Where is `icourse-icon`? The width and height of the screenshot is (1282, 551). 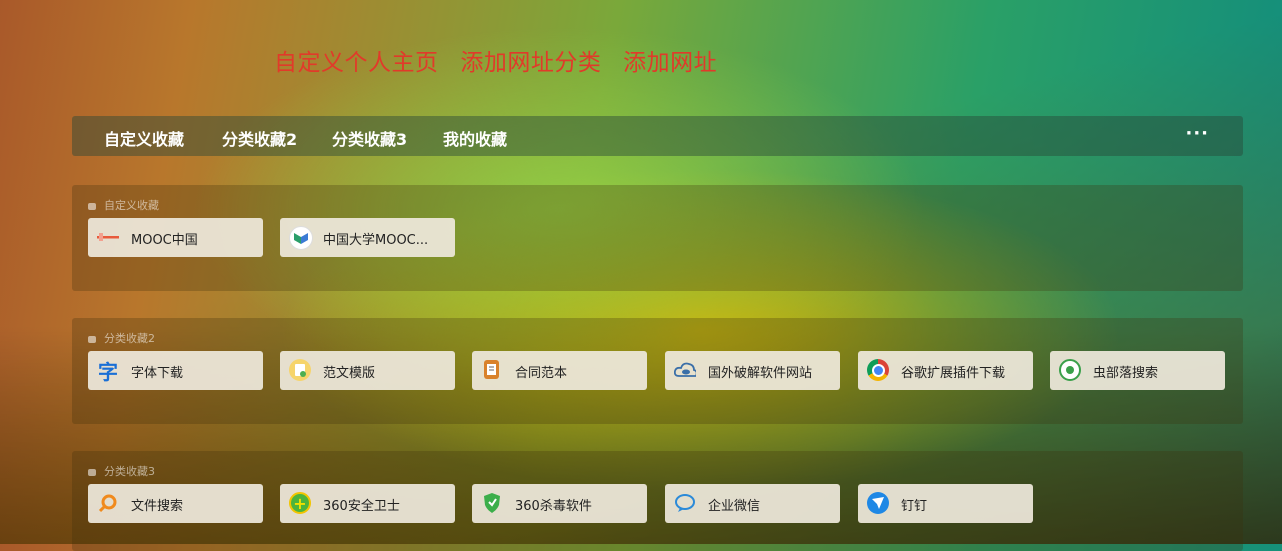
icourse-icon is located at coordinates (301, 238).